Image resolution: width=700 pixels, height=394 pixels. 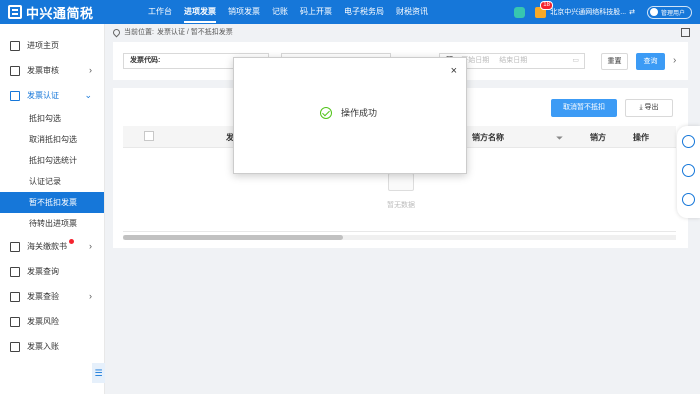 I want to click on select-all-checkbox, so click(x=149, y=136).